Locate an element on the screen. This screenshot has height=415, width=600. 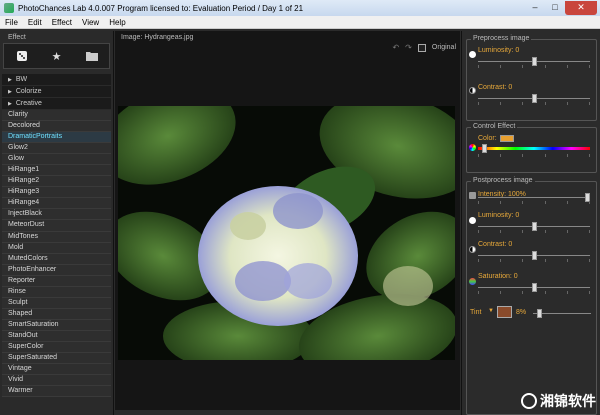
original-checkbox is located at coordinates (421, 47).